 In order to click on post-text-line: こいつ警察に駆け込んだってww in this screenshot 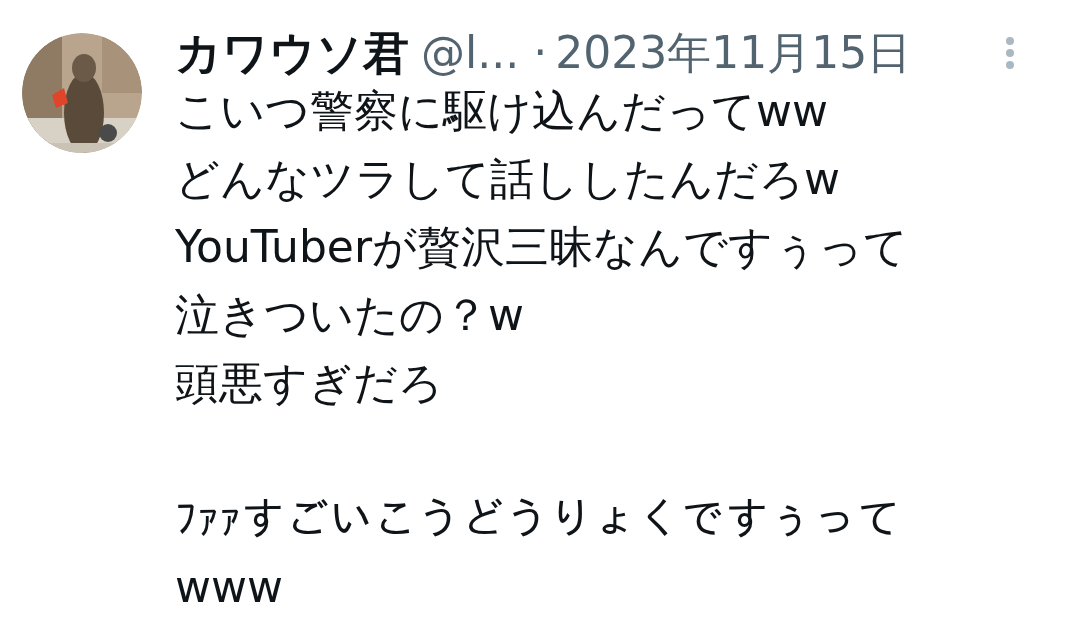, I will do `click(501, 111)`.